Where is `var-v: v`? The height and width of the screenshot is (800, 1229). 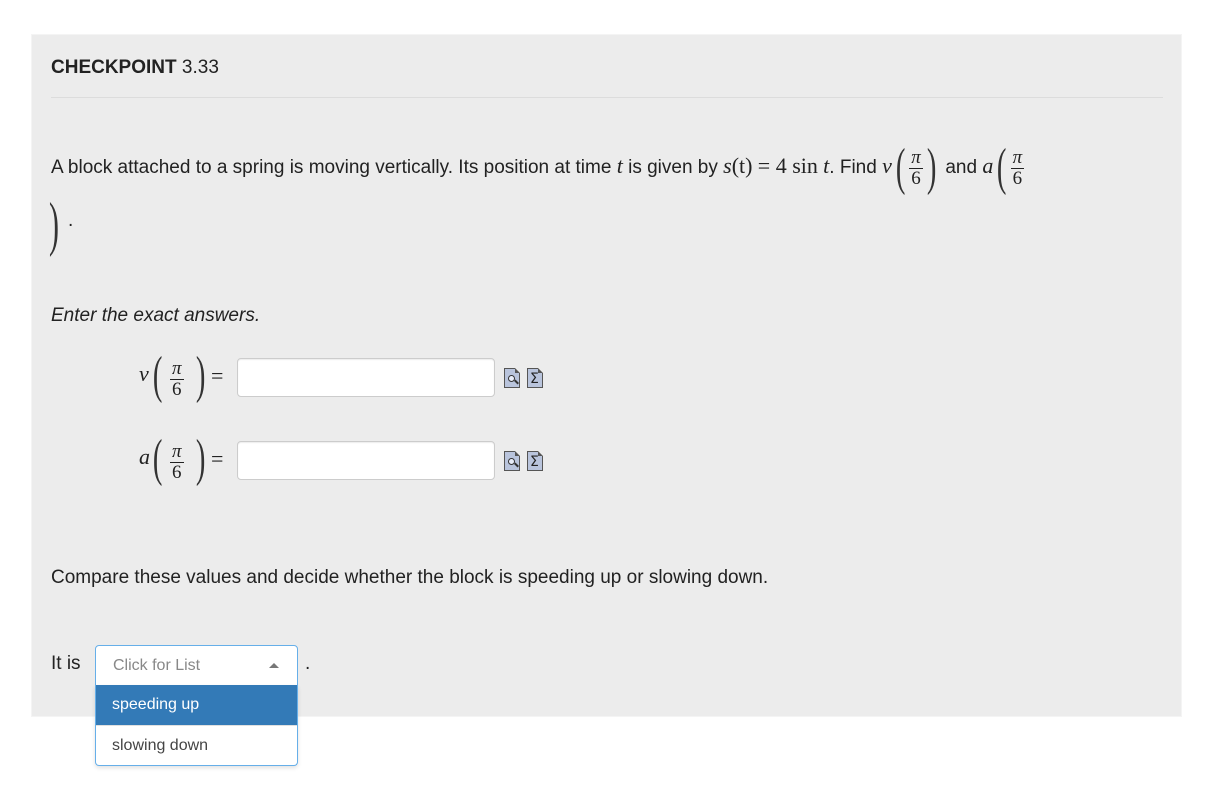 var-v: v is located at coordinates (887, 166).